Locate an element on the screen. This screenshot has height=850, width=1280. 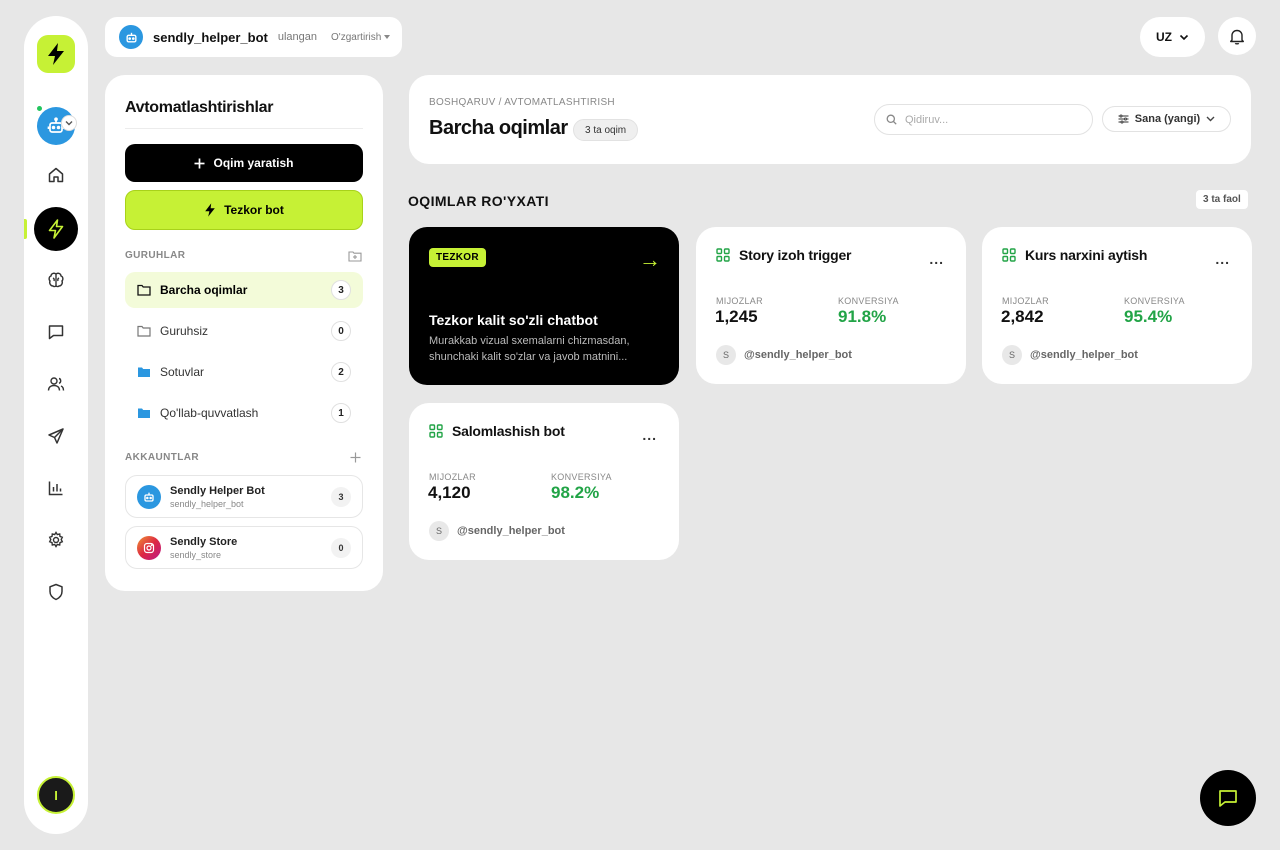
bot-name: sendly_helper_bot is located at coordinates (210, 37).